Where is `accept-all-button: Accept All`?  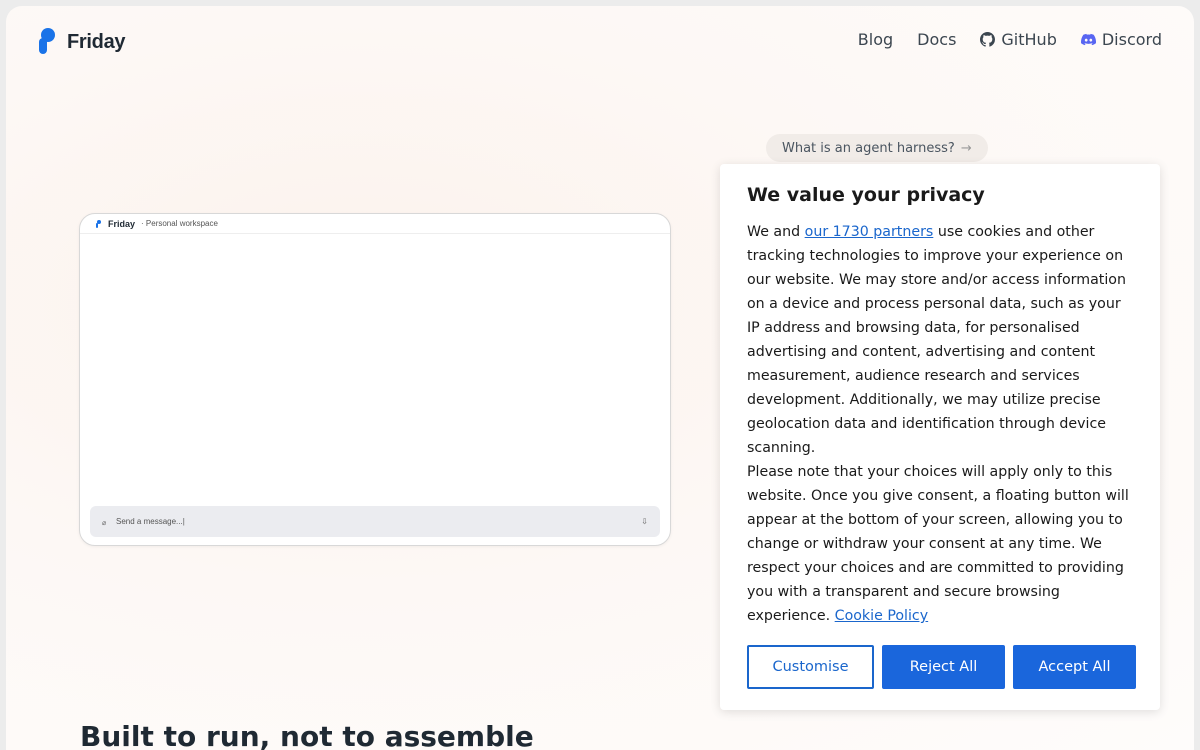 accept-all-button: Accept All is located at coordinates (1074, 667).